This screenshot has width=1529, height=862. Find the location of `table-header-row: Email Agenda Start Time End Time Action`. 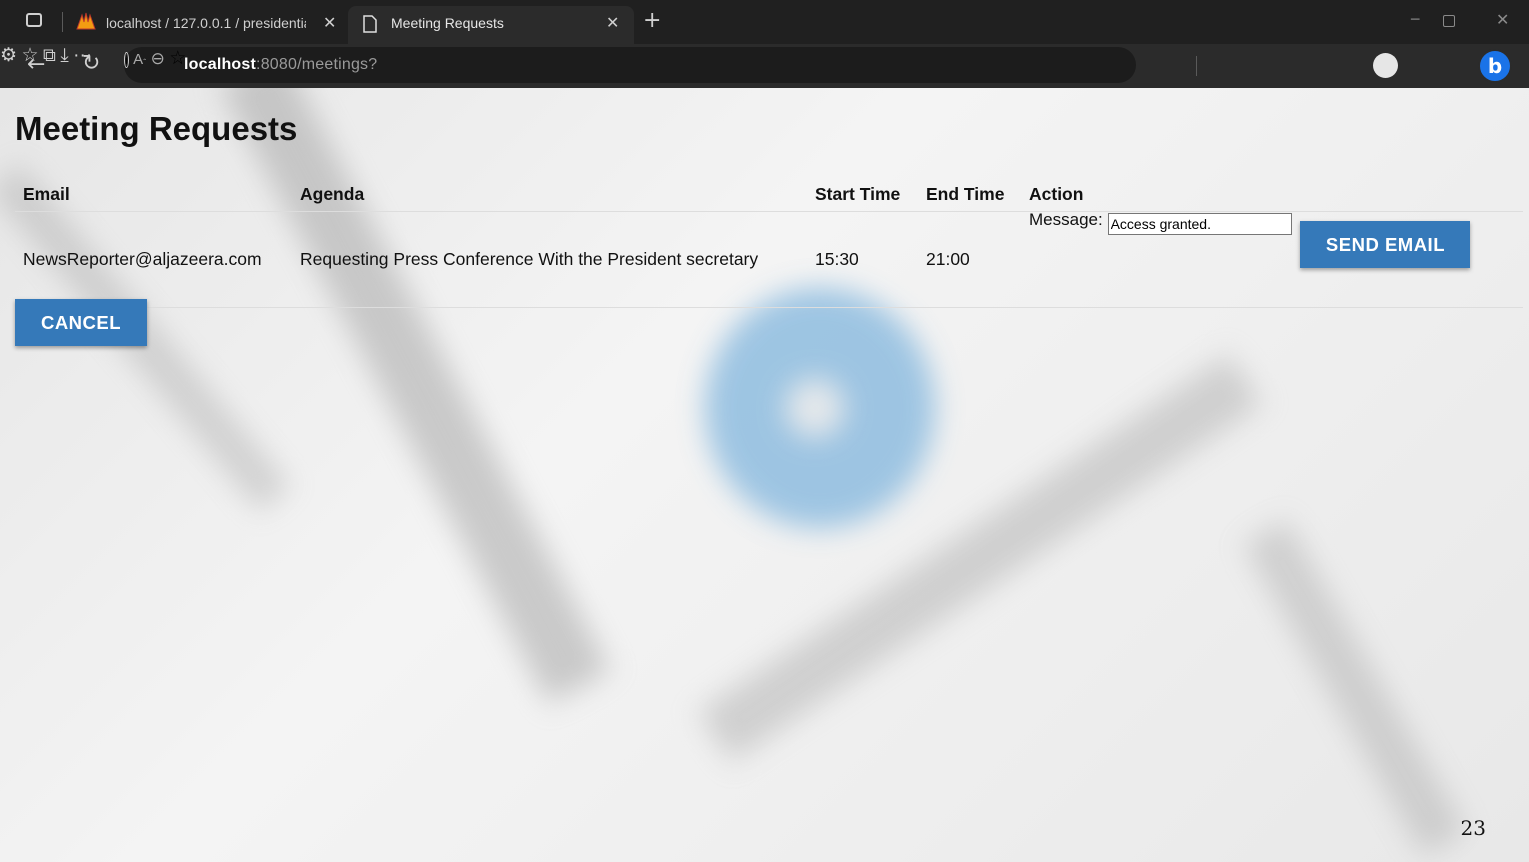

table-header-row: Email Agenda Start Time End Time Action is located at coordinates (769, 195).